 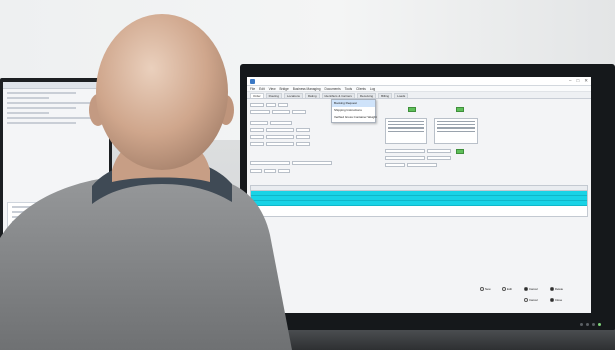 I want to click on shipment-grid, so click(x=419, y=201).